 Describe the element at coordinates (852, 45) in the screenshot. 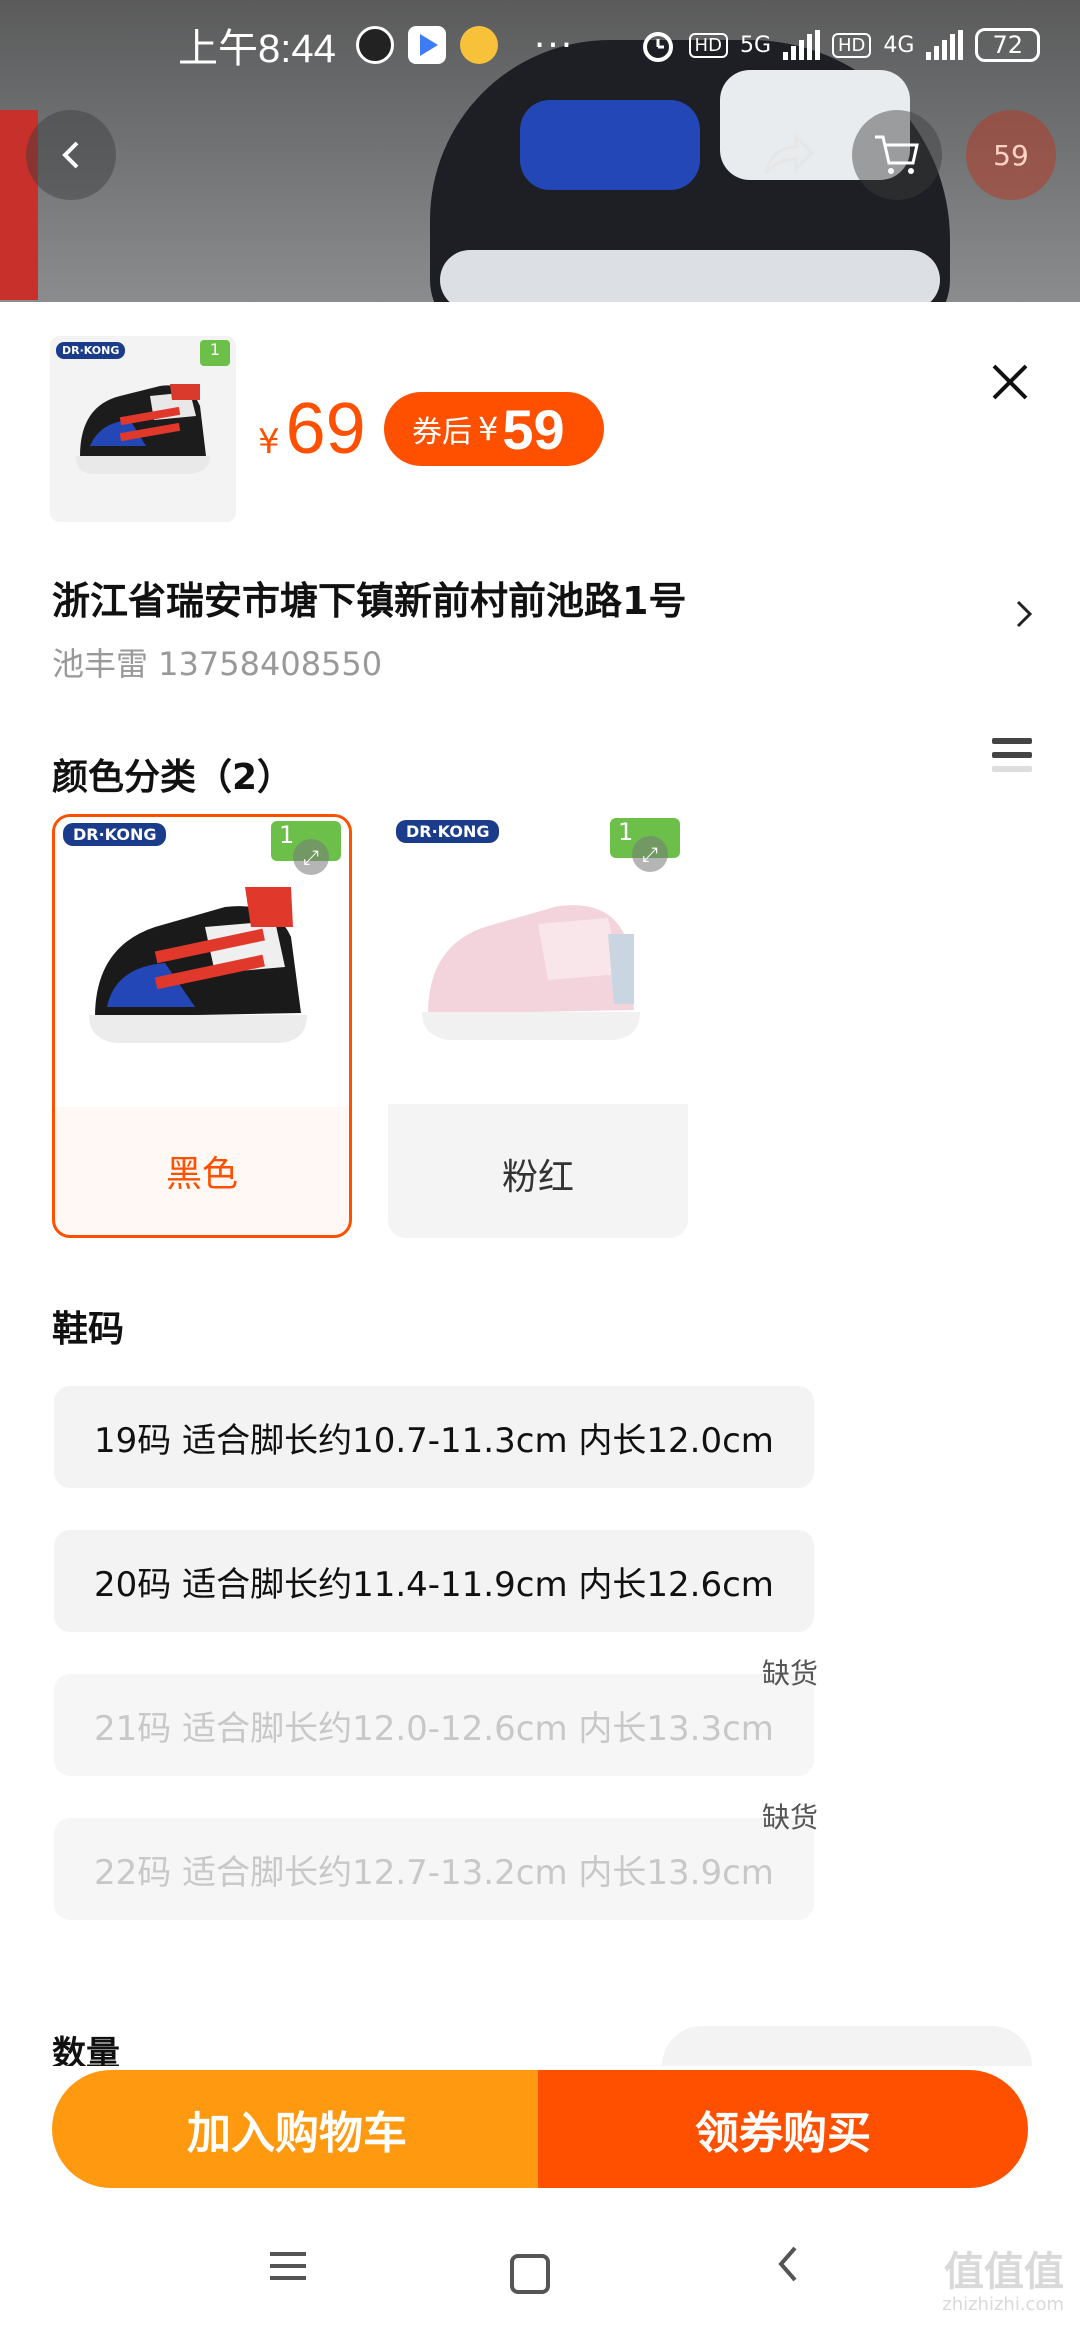

I see `hd-badge-2: HD` at that location.